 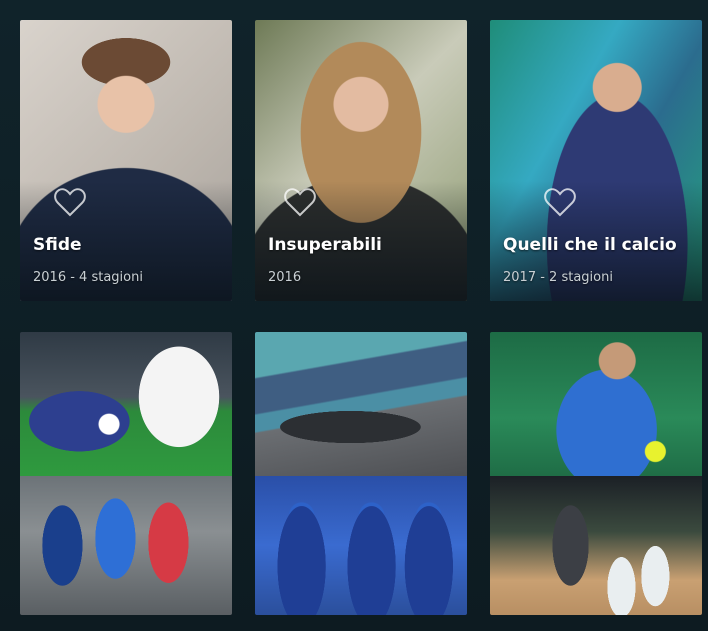 What do you see at coordinates (285, 277) in the screenshot?
I see `series-info: 2016` at bounding box center [285, 277].